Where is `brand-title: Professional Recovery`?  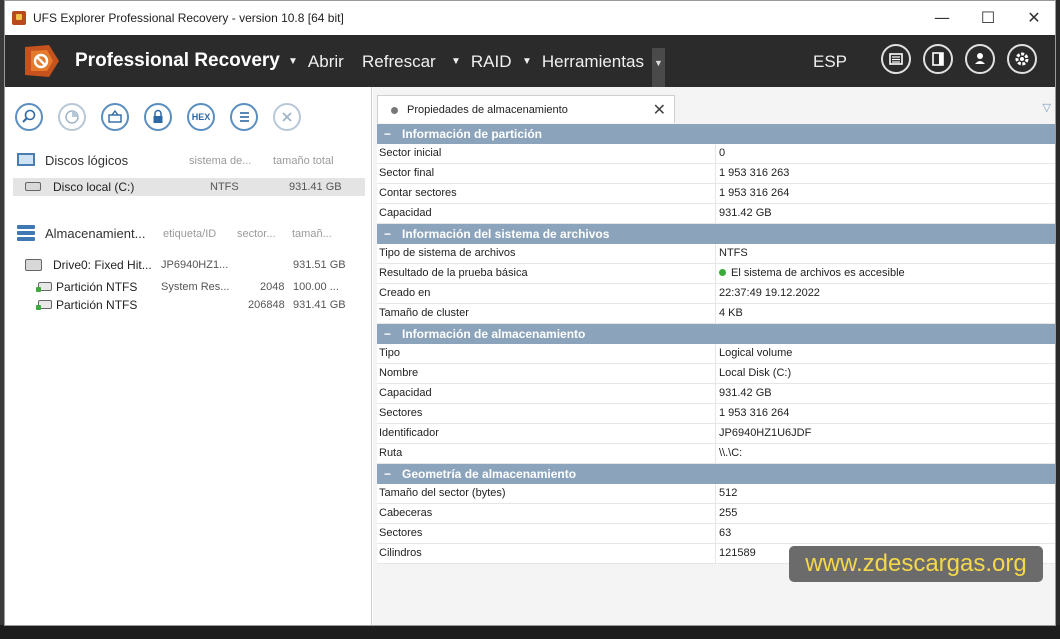
brand-title: Professional Recovery is located at coordinates (177, 60).